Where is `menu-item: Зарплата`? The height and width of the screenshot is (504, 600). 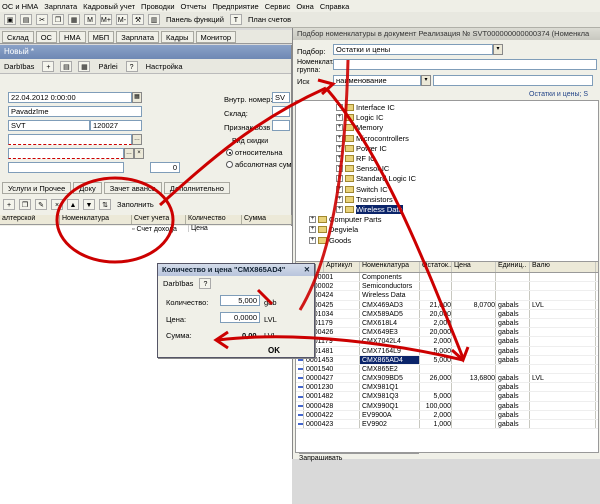
menu-item: Зарплата is located at coordinates (60, 6).